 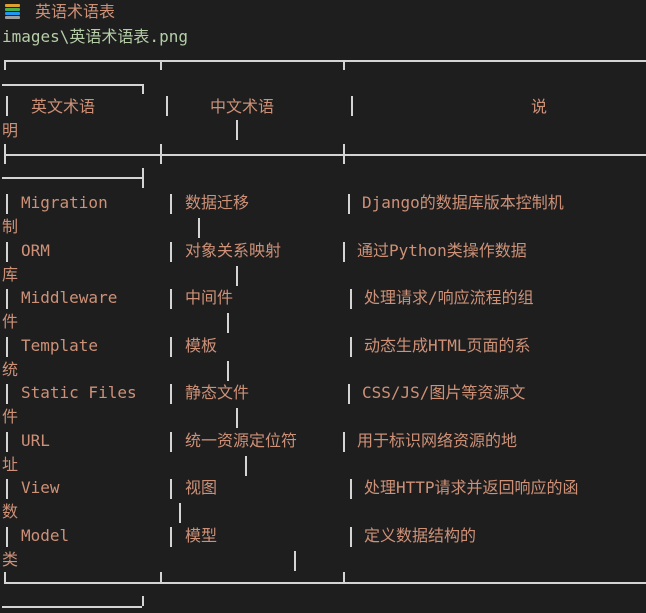 What do you see at coordinates (442, 250) in the screenshot?
I see `row-description: 通过Python类操作数据` at bounding box center [442, 250].